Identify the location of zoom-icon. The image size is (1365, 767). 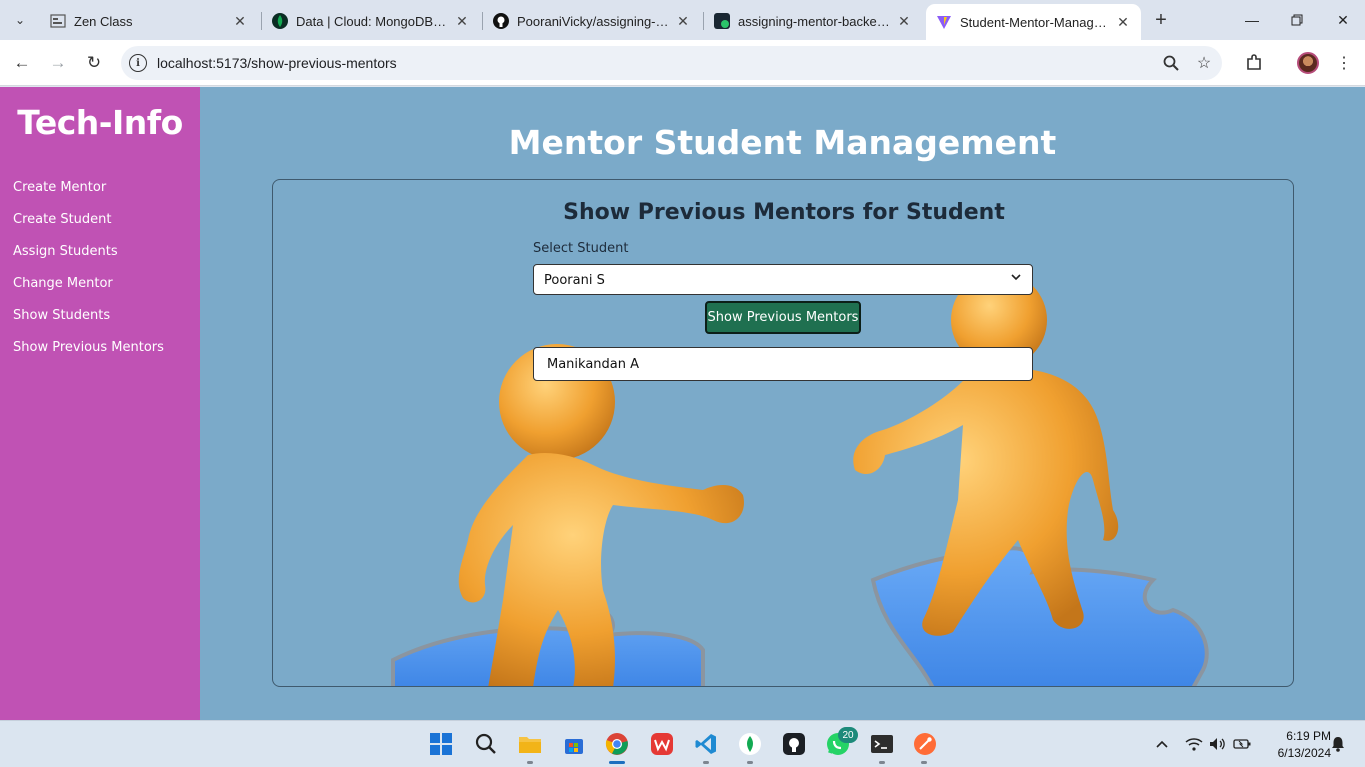
(1171, 63).